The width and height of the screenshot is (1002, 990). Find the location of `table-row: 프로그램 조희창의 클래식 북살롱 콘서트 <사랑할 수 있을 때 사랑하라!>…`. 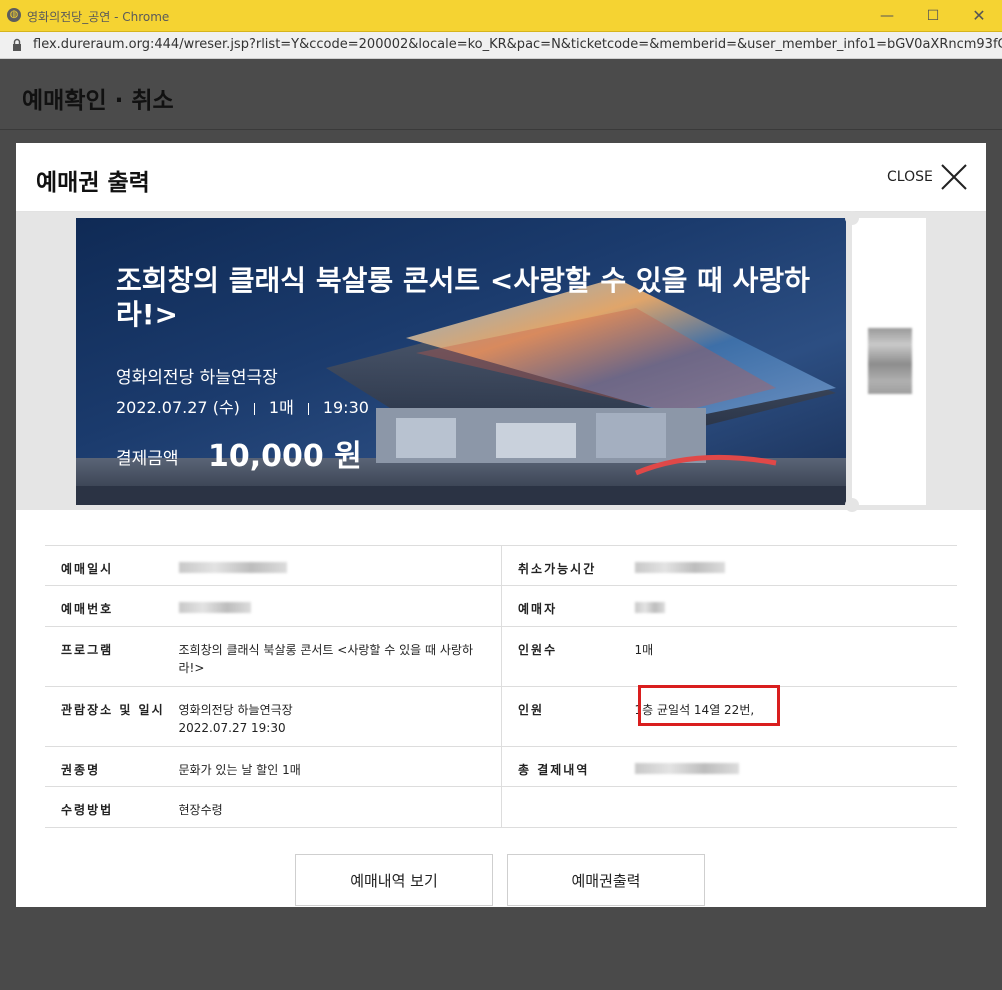

table-row: 프로그램 조희창의 클래식 북살롱 콘서트 <사랑할 수 있을 때 사랑하라!>… is located at coordinates (501, 656).